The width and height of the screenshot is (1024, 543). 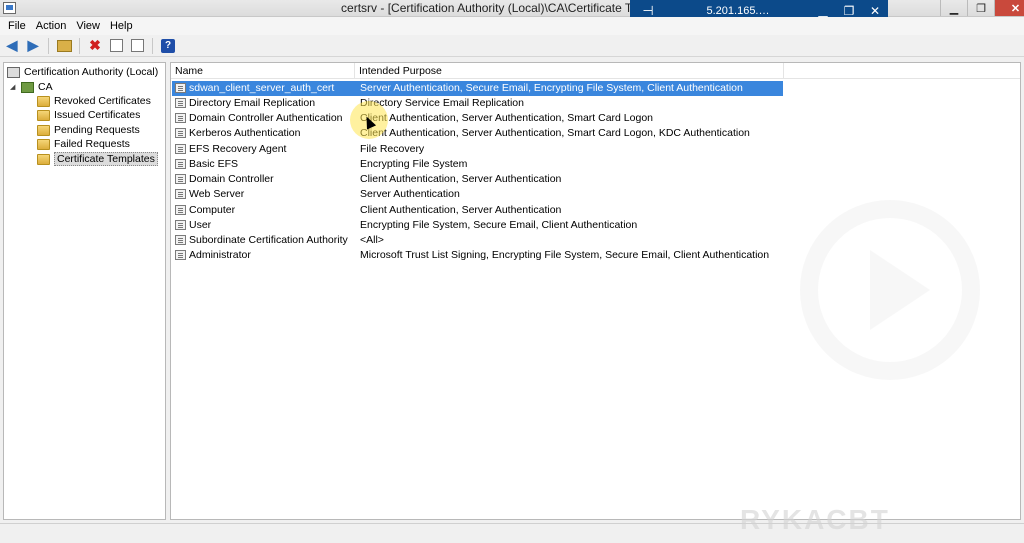 I want to click on export-list-icon, so click(x=137, y=45).